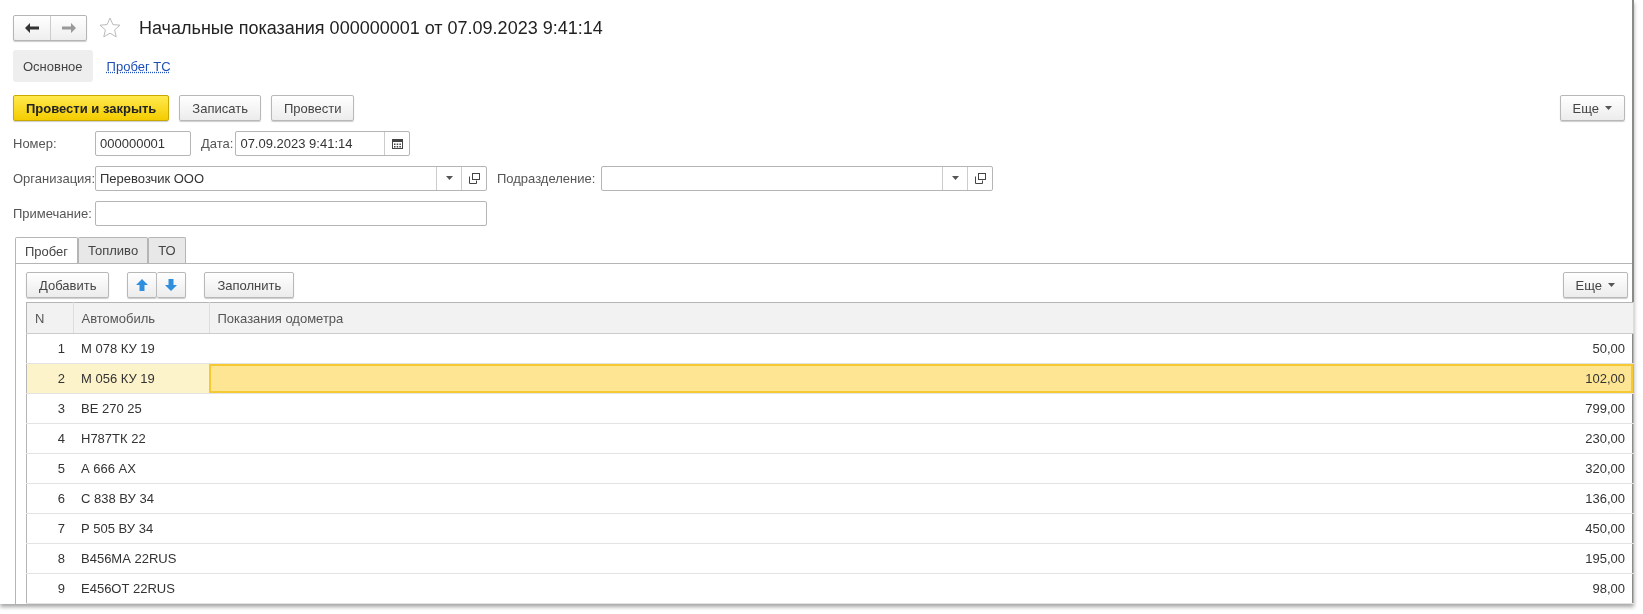  I want to click on number-field: 000000001, so click(143, 143).